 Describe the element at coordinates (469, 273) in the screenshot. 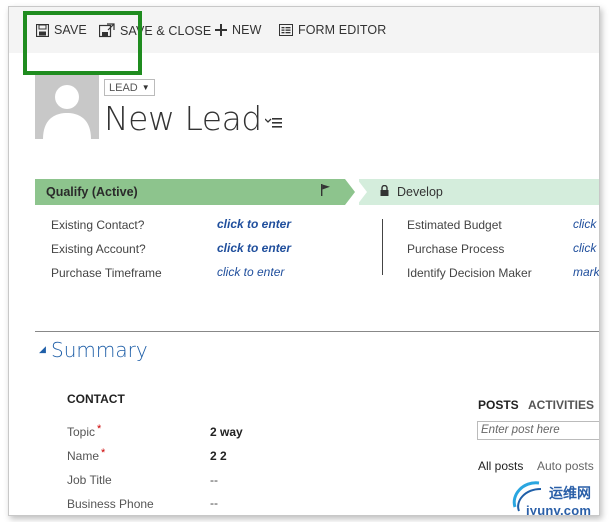

I see `process-field-label: Identify Decision Maker` at that location.